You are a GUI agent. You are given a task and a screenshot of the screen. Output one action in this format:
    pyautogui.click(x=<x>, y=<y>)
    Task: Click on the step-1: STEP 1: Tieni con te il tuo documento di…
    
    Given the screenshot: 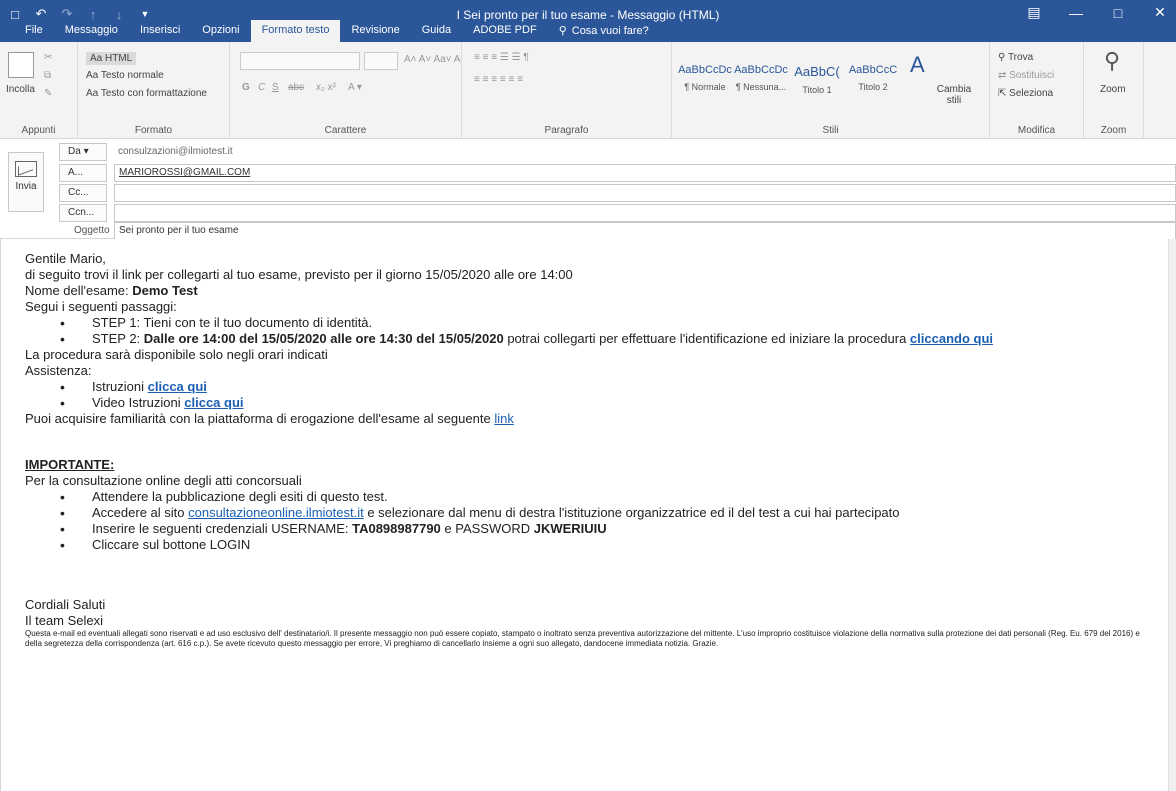 What is the action you would take?
    pyautogui.click(x=584, y=323)
    